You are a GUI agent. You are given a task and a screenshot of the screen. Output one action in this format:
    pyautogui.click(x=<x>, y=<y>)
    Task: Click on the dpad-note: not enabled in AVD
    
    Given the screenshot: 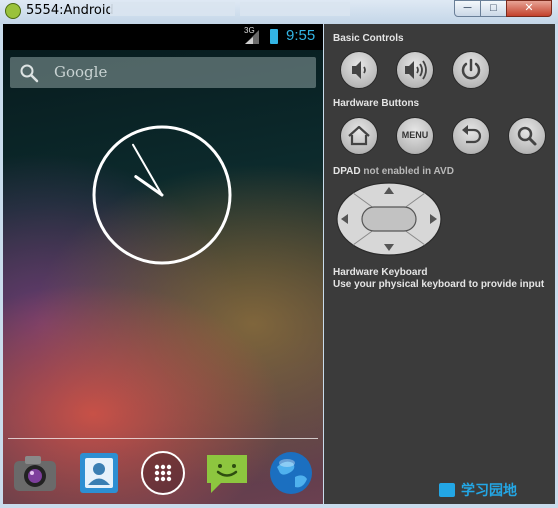 What is the action you would take?
    pyautogui.click(x=407, y=171)
    